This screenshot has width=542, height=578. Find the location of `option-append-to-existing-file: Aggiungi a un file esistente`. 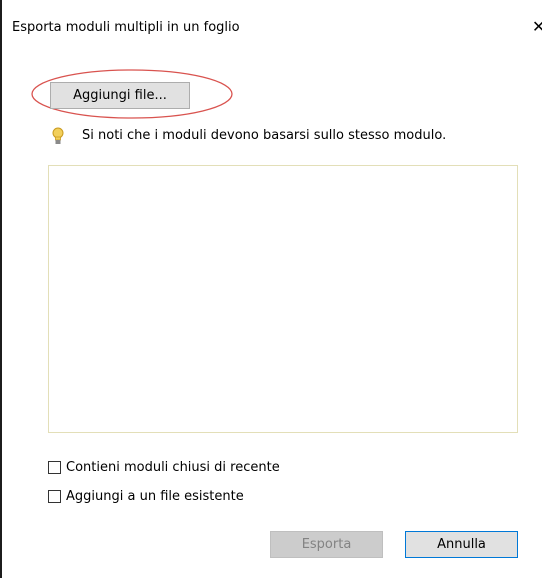

option-append-to-existing-file: Aggiungi a un file esistente is located at coordinates (146, 496).